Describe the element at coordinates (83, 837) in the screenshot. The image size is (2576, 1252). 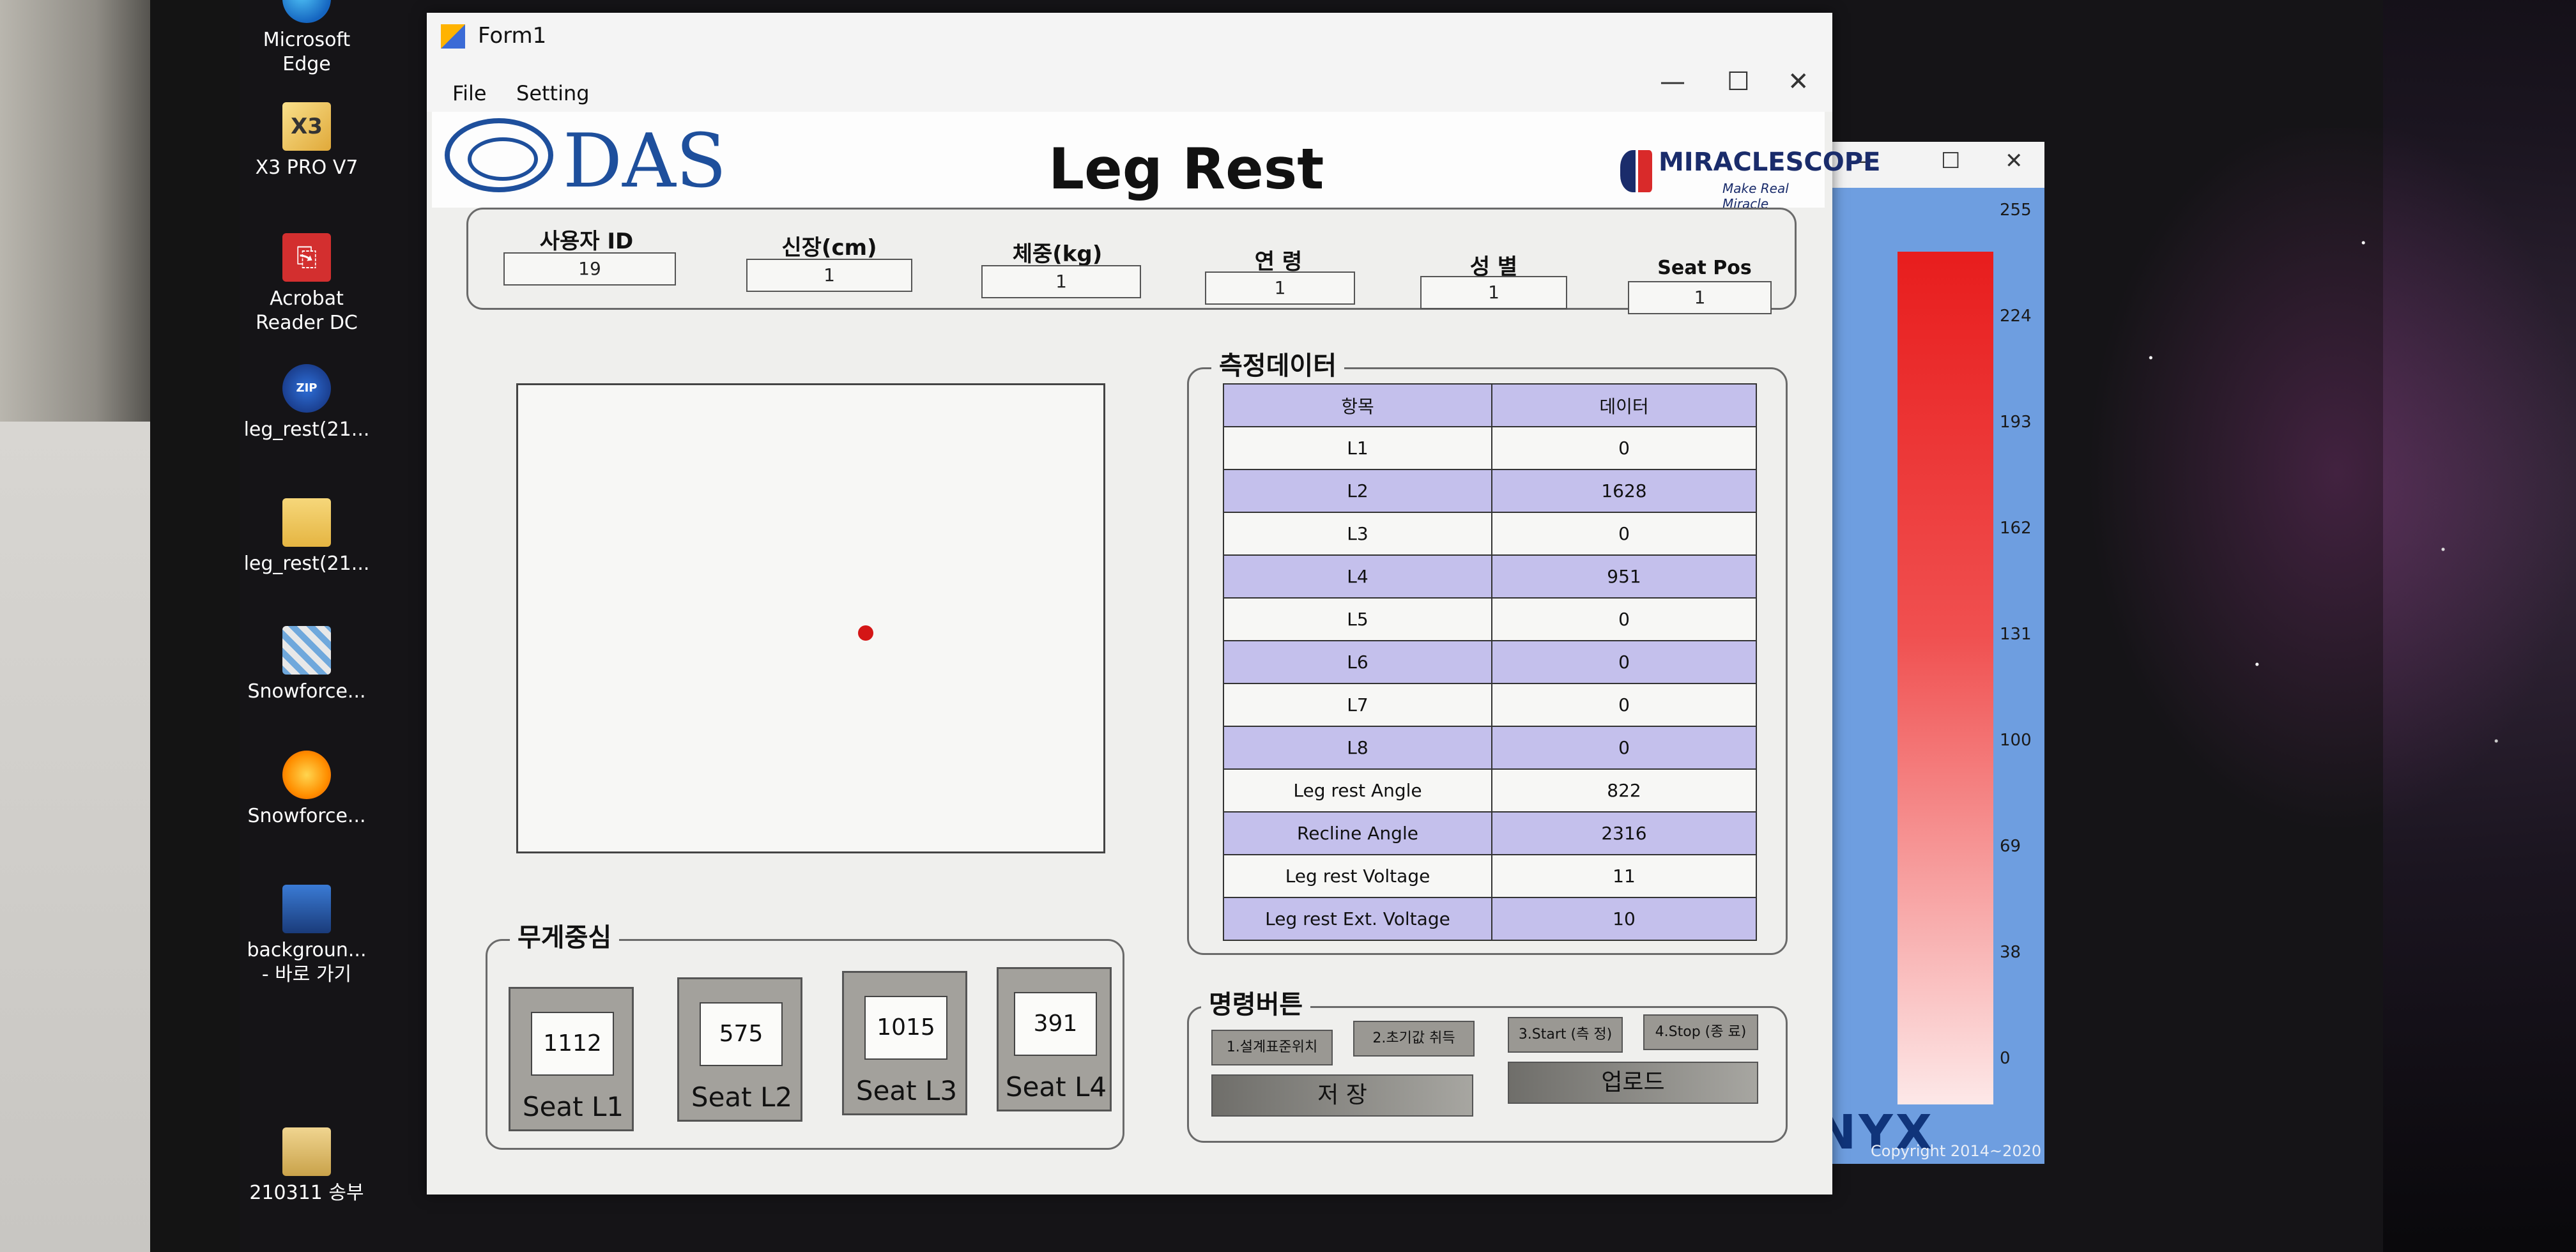
I see `desk` at that location.